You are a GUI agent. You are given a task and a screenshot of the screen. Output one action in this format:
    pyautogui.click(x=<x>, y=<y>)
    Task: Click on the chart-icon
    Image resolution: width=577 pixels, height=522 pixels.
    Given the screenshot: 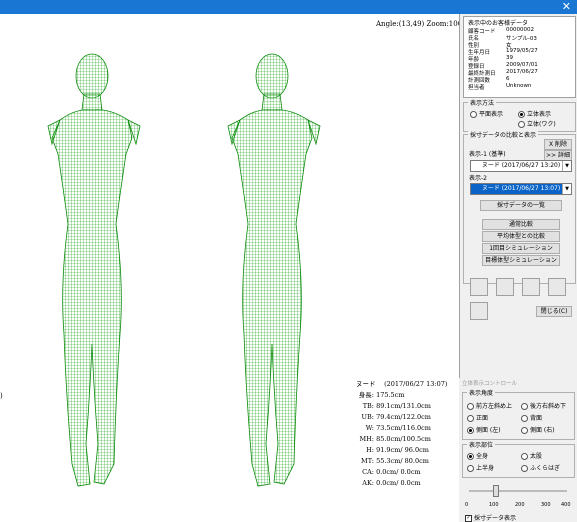 What is the action you would take?
    pyautogui.click(x=505, y=287)
    